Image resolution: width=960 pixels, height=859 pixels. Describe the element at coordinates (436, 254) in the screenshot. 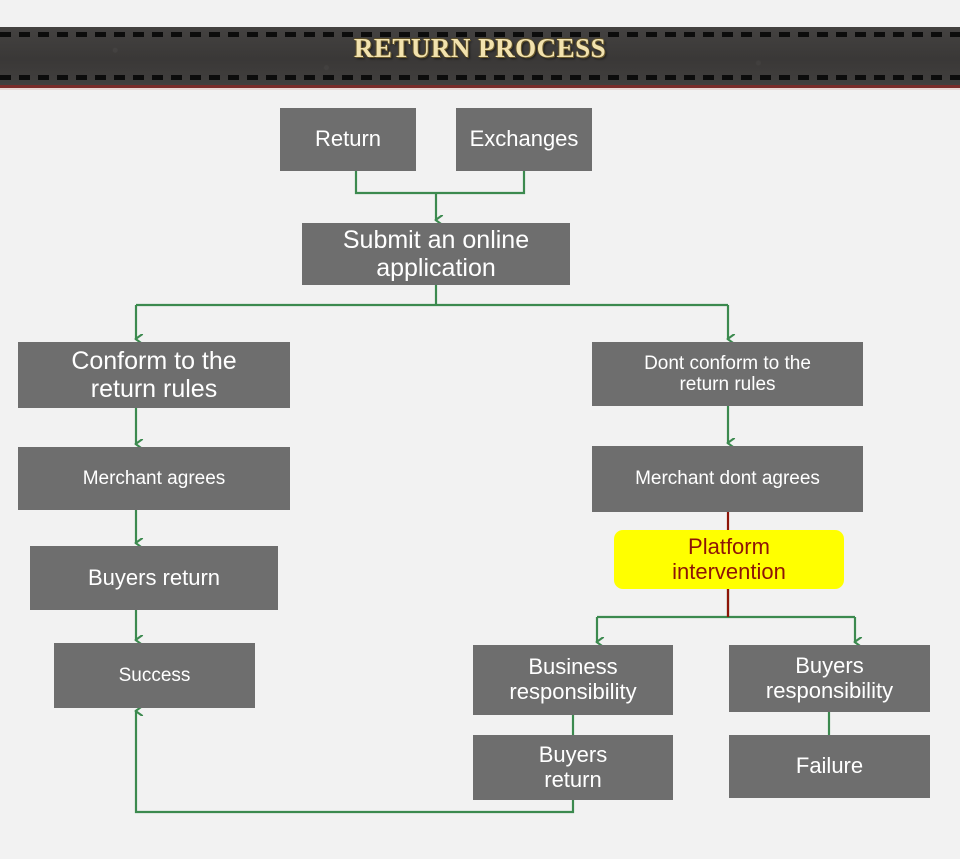

I see `node-submit-application: Submit an online application` at that location.